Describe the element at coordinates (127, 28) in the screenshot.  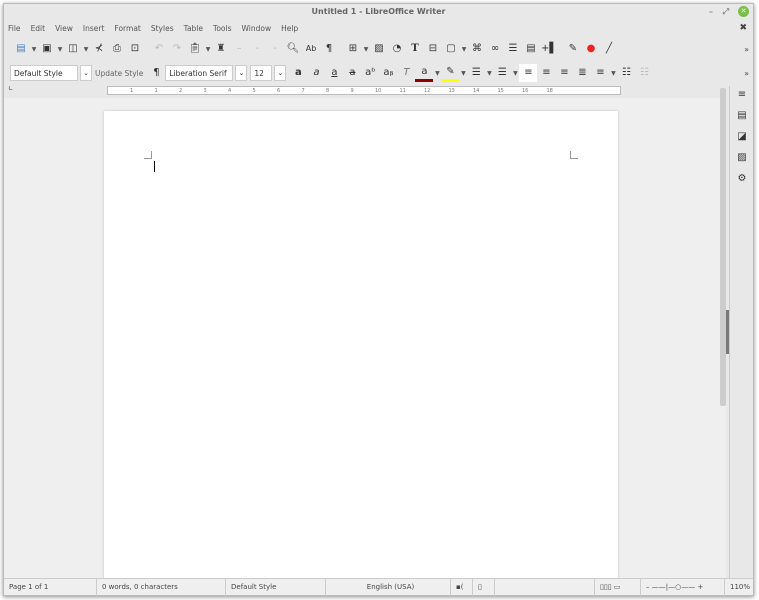
I see `menu-format: Format` at that location.